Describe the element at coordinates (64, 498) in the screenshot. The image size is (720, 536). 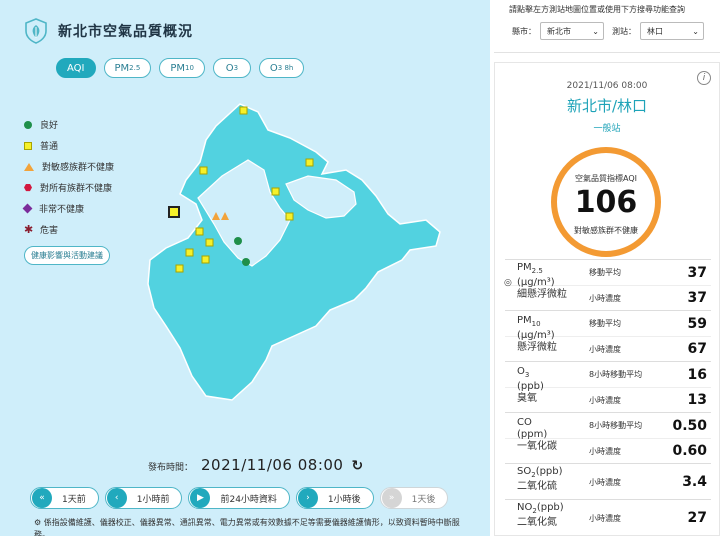
I see `day-before-button: « 1天前` at that location.